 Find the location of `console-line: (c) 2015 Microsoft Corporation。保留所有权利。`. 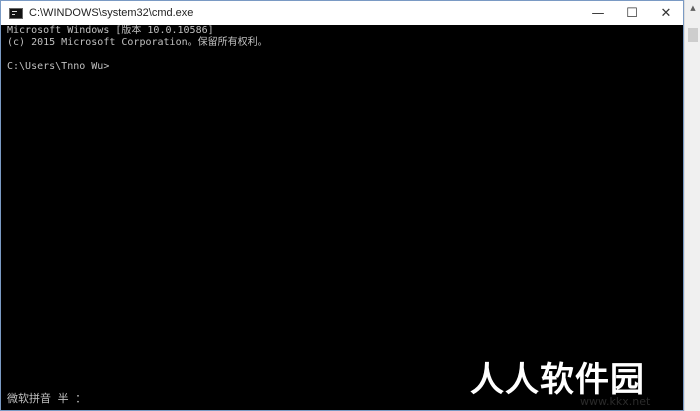

console-line: (c) 2015 Microsoft Corporation。保留所有权利。 is located at coordinates (137, 42).